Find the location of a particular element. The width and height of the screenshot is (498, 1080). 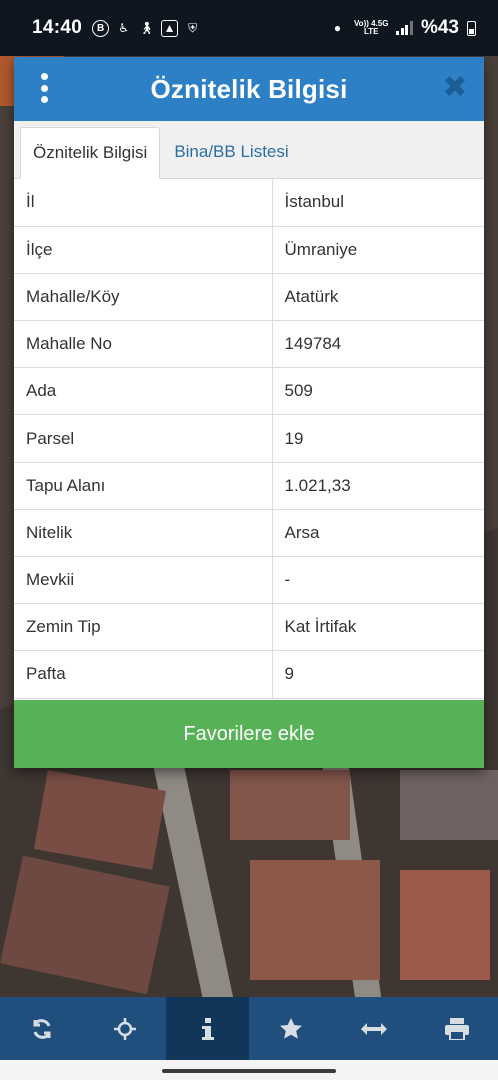

attribute-value: 509 is located at coordinates (378, 391).